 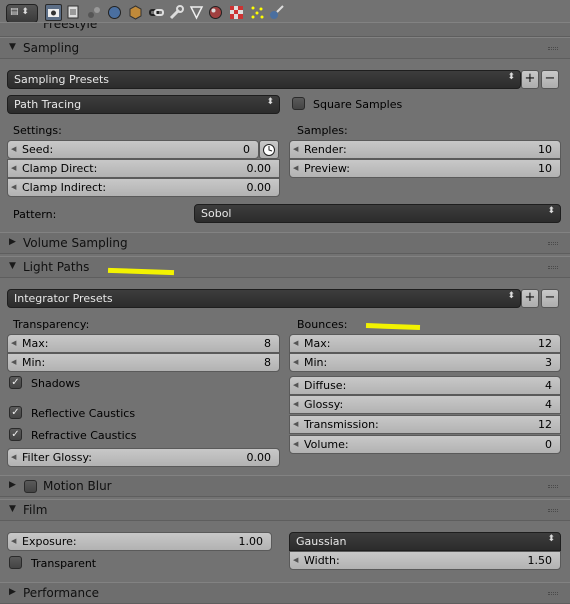 What do you see at coordinates (377, 213) in the screenshot?
I see `pattern-menu: Sobol ⬍` at bounding box center [377, 213].